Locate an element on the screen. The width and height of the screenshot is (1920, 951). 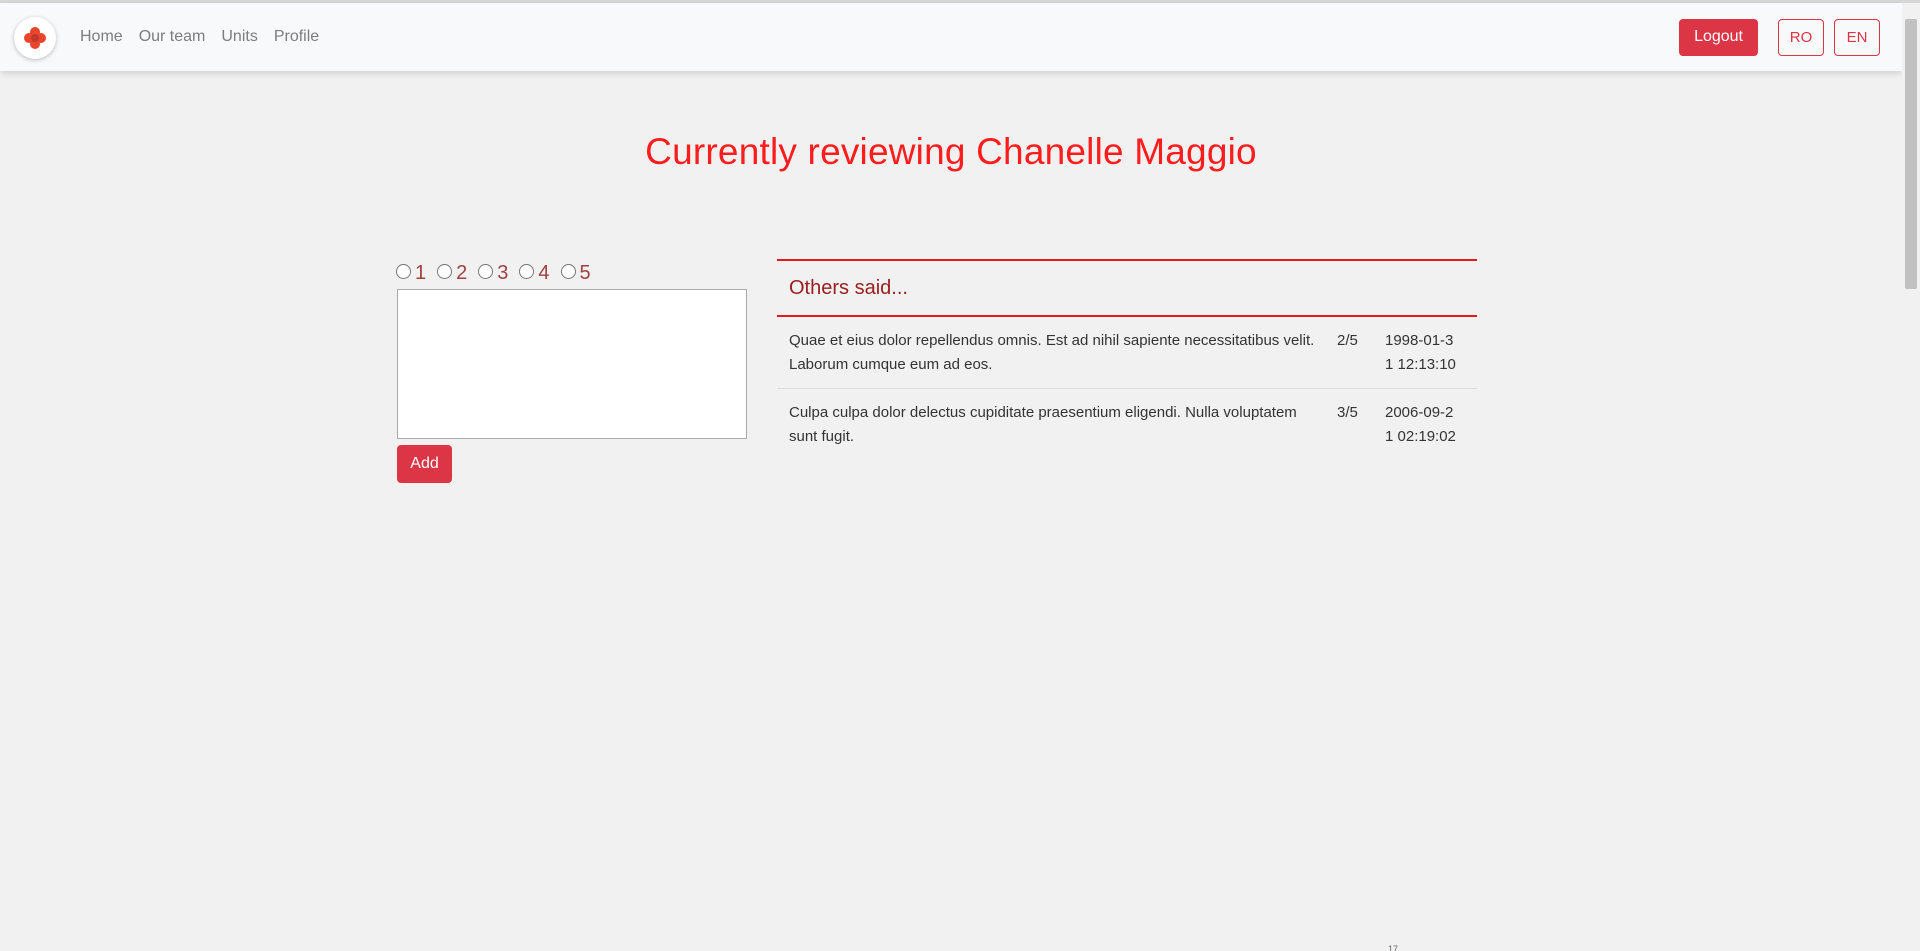
logout-button: Logout is located at coordinates (1718, 37).